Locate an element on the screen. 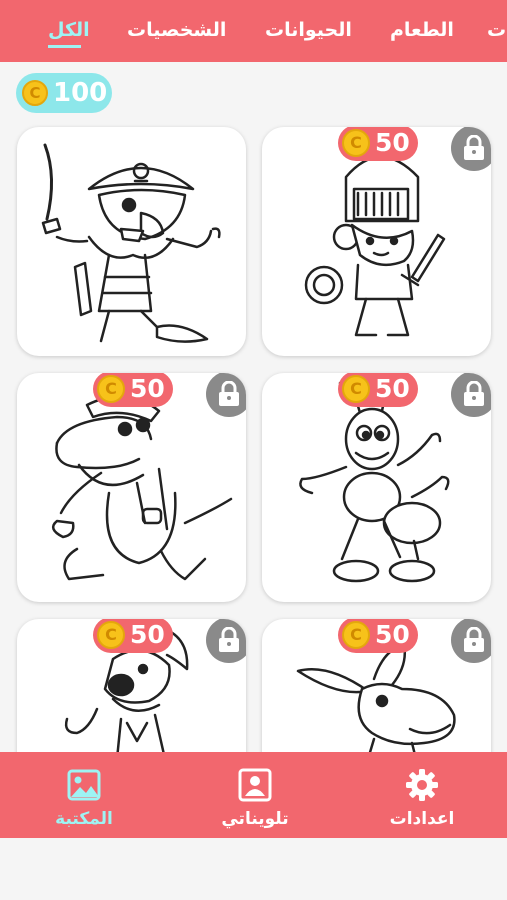 This screenshot has width=507, height=900. nav-my-colorings: تلويناتي is located at coordinates (255, 795).